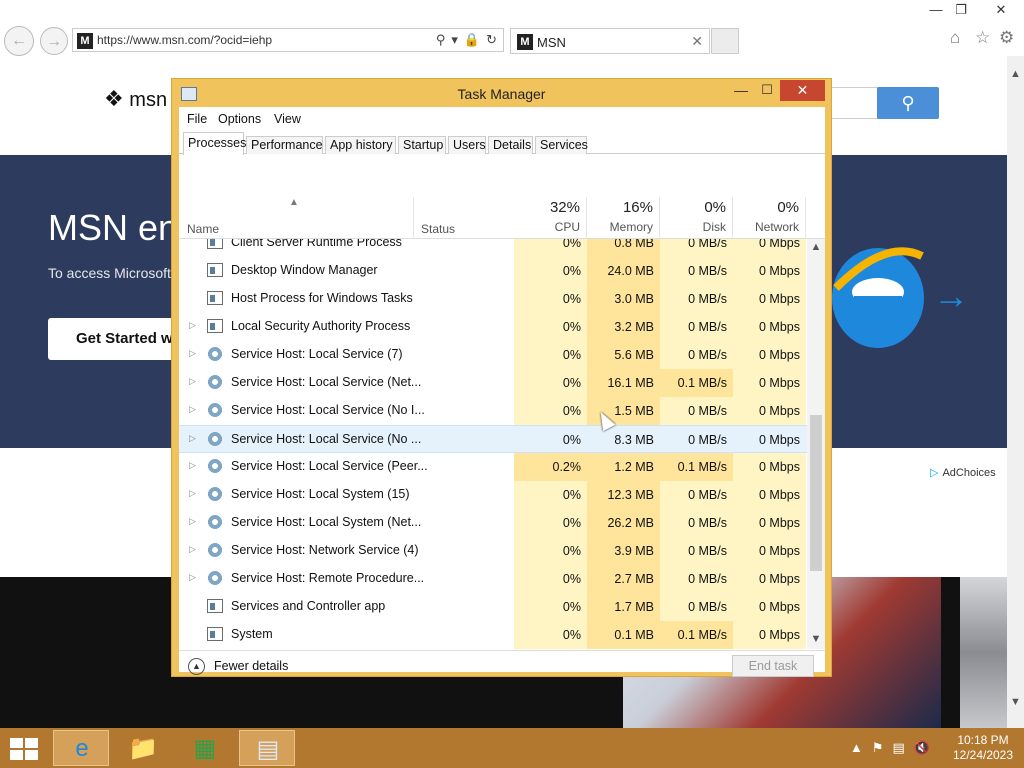  Describe the element at coordinates (143, 748) in the screenshot. I see `taskbar-file-explorer: 📁` at that location.